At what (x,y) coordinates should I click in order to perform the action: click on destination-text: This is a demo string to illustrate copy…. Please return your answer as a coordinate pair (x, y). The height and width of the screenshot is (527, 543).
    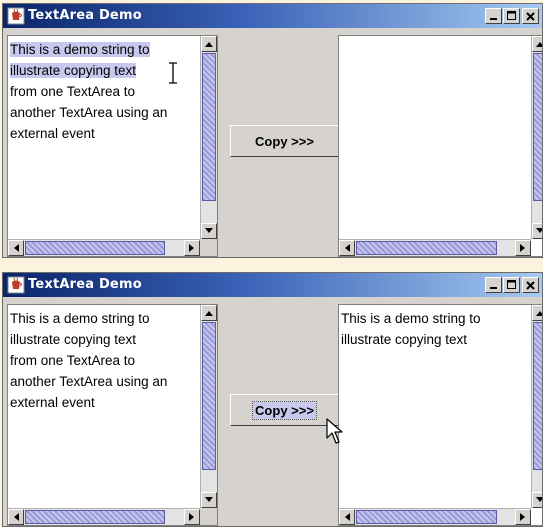
    Looking at the image, I should click on (435, 329).